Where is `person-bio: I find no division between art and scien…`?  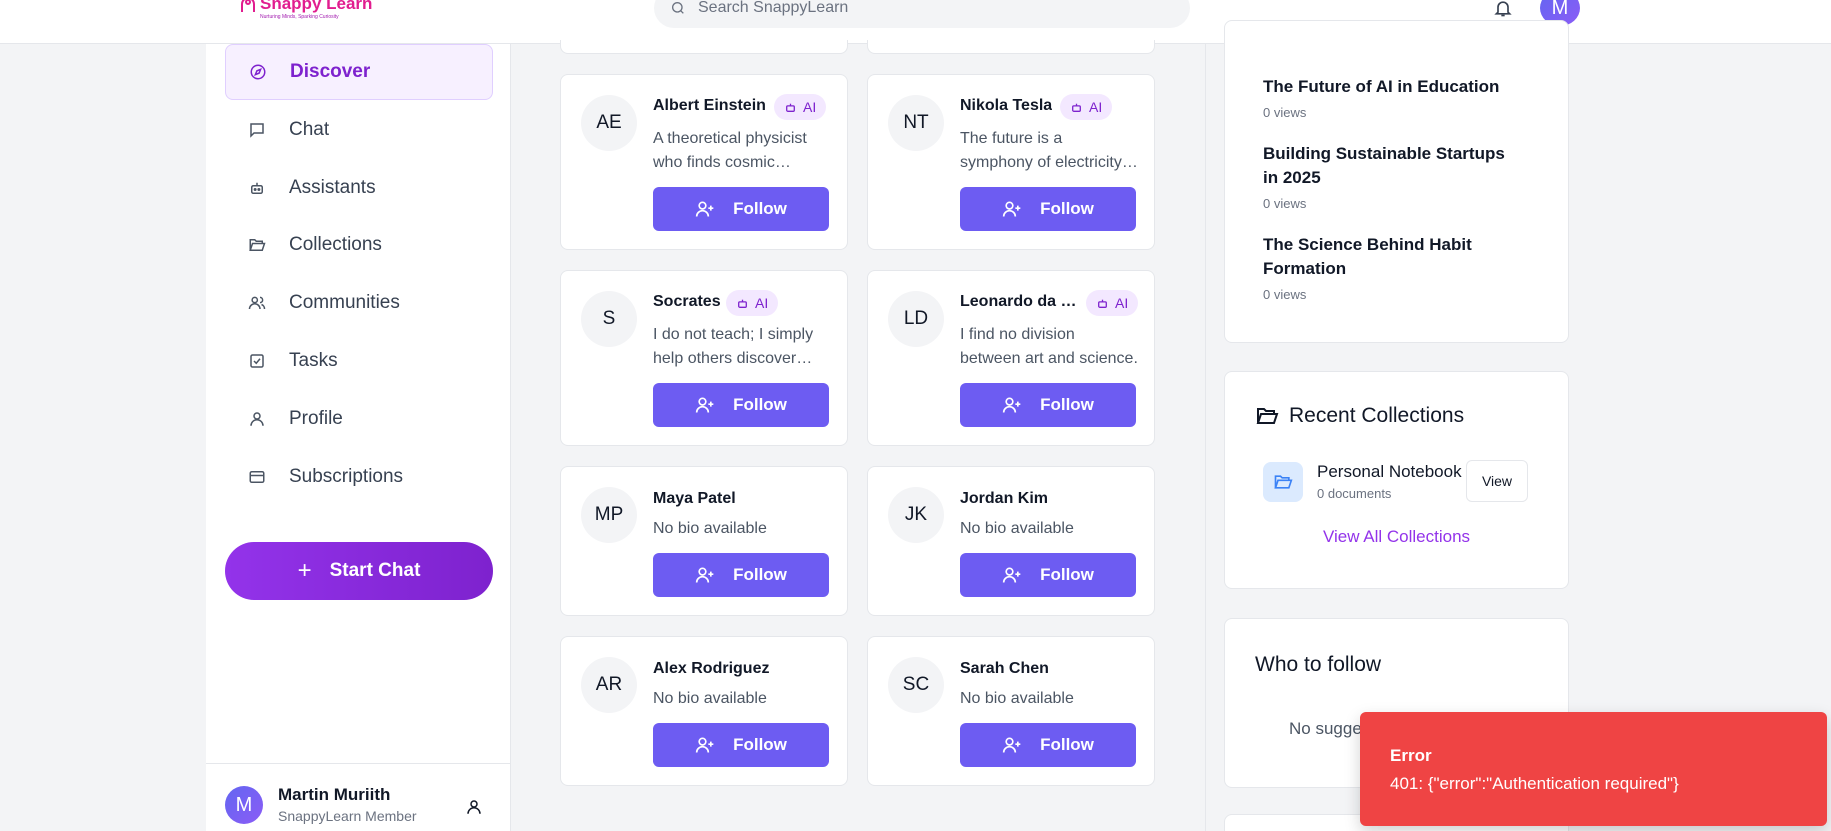 person-bio: I find no division between art and scien… is located at coordinates (1049, 346).